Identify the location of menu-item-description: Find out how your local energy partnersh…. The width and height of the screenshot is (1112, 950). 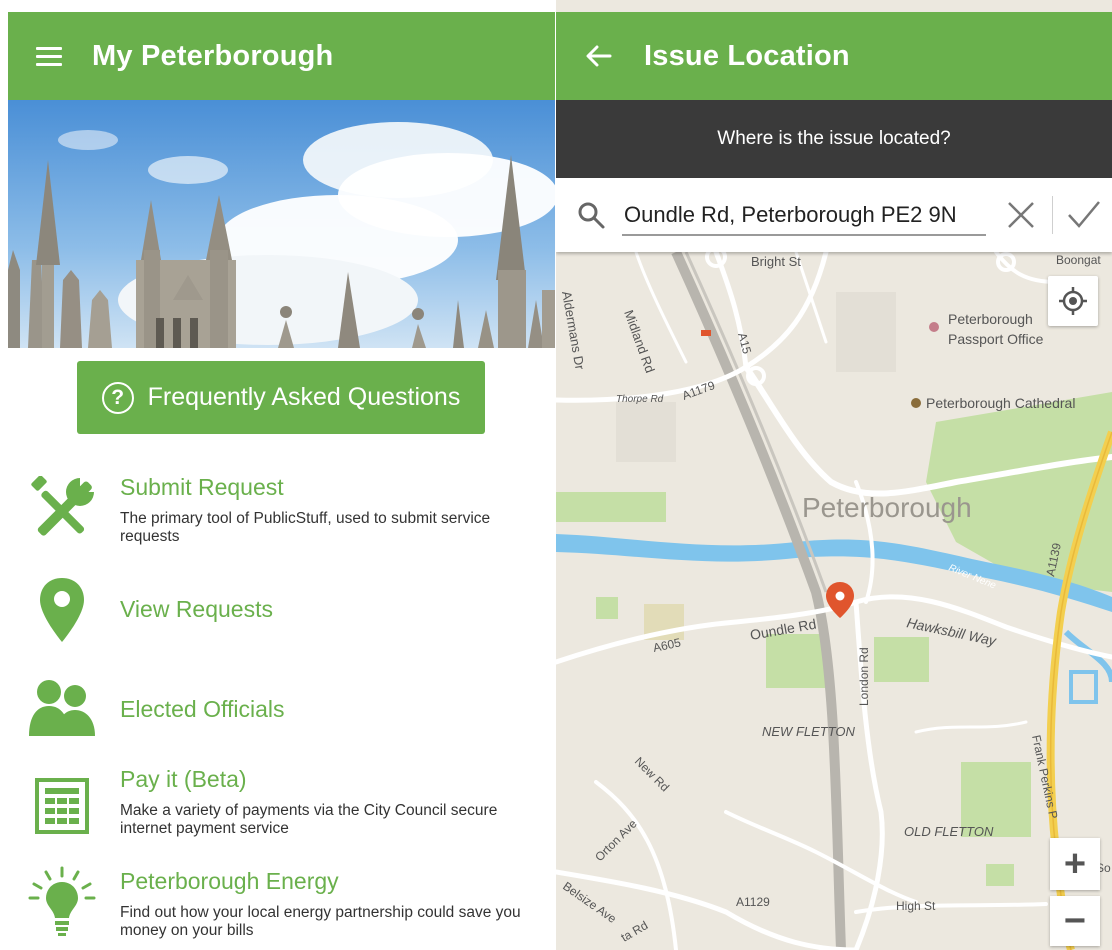
(320, 921).